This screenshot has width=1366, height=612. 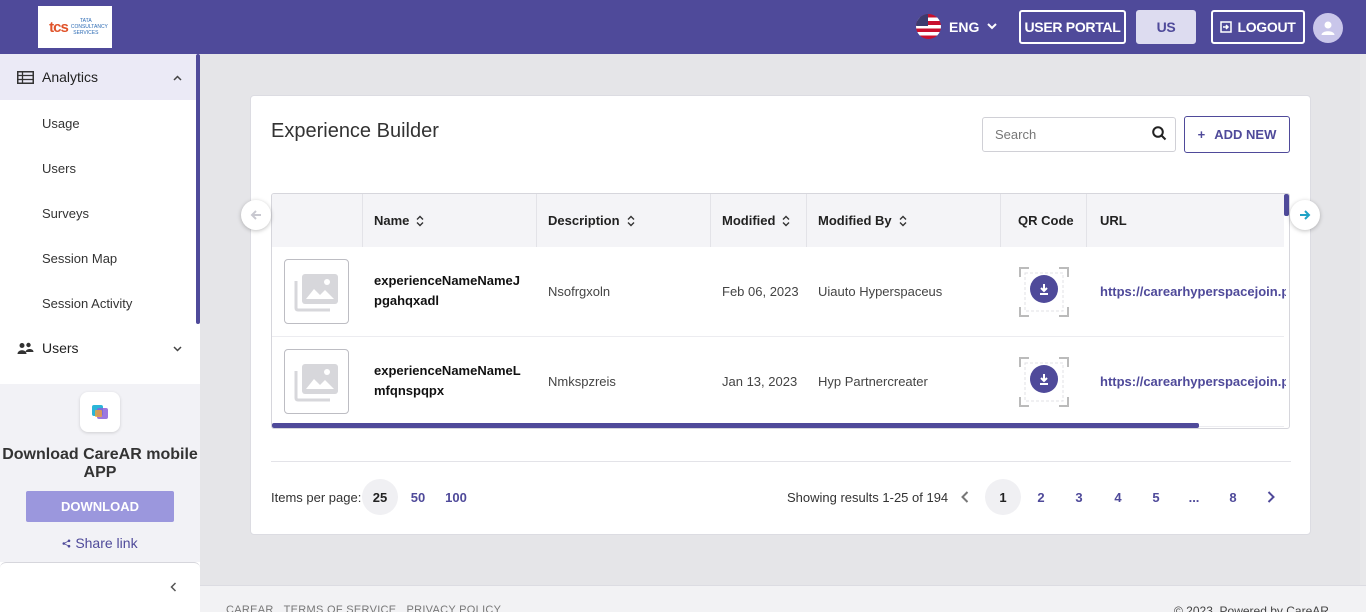 I want to click on column-header-url: URL, so click(x=1113, y=220).